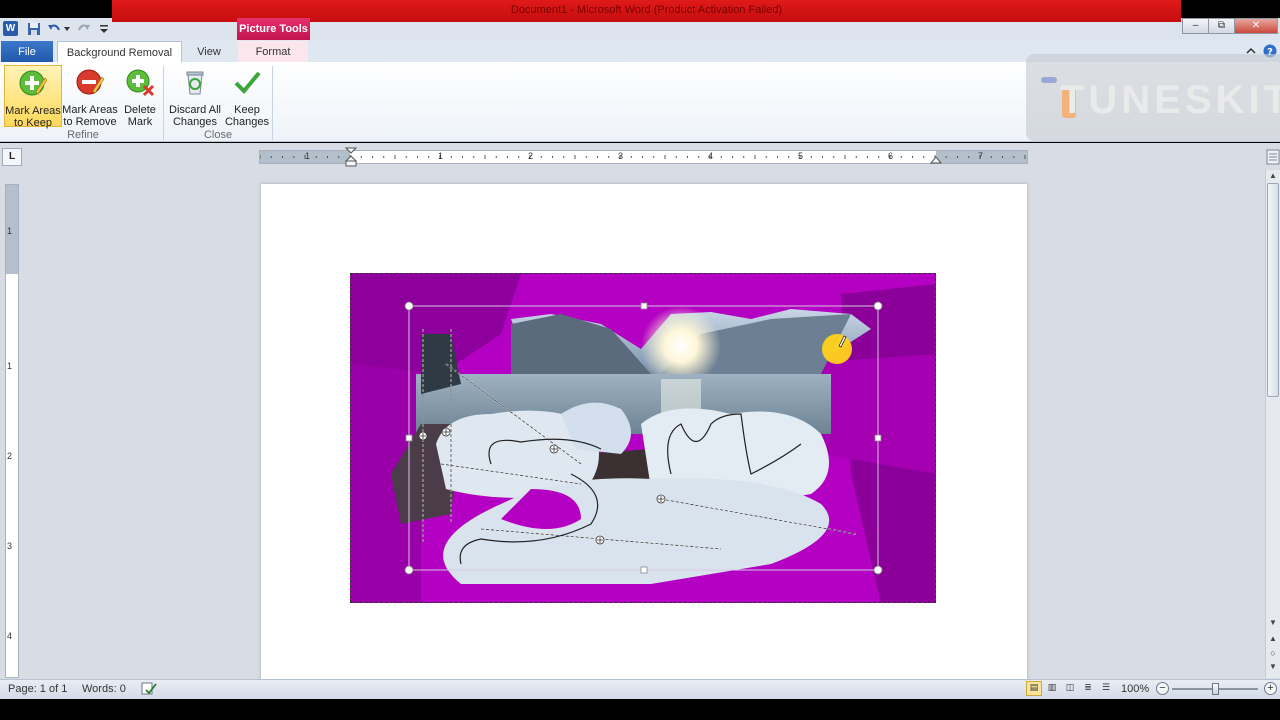 This screenshot has height=720, width=1280. I want to click on mark-keep-label-2: to Keep, so click(33, 123).